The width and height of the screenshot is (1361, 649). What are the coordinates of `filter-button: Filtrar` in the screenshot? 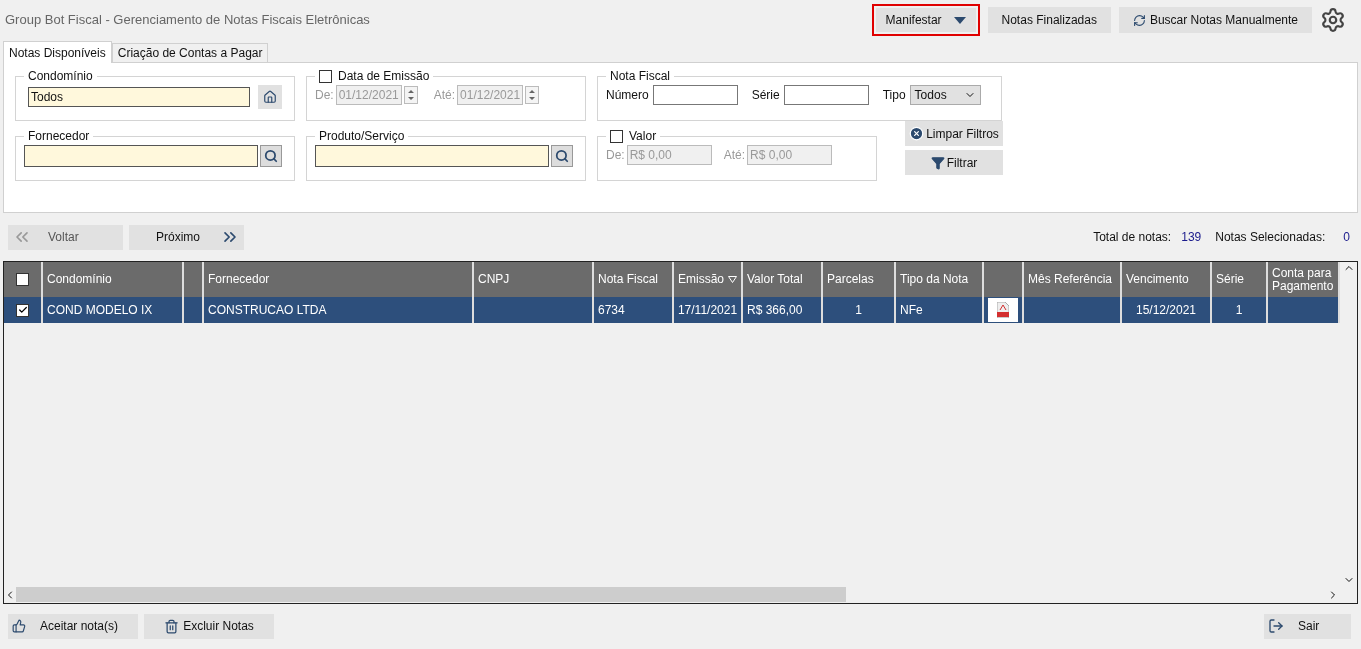 It's located at (954, 162).